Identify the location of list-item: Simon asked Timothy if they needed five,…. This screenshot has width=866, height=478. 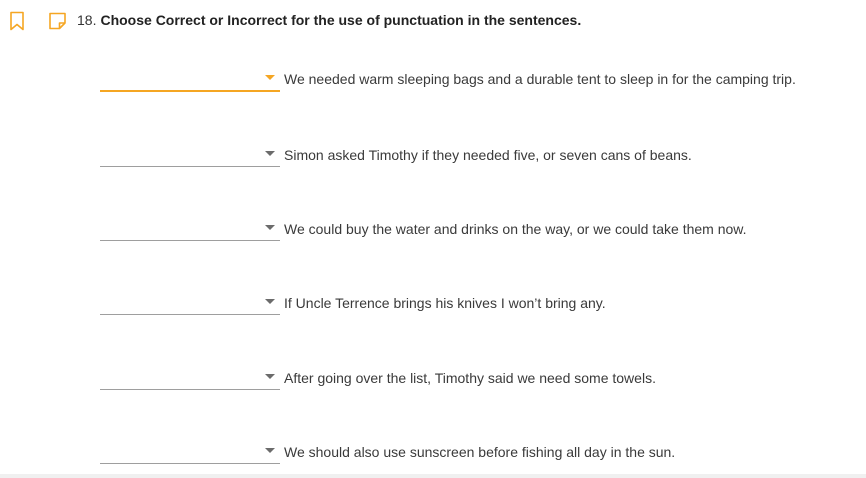
(470, 154).